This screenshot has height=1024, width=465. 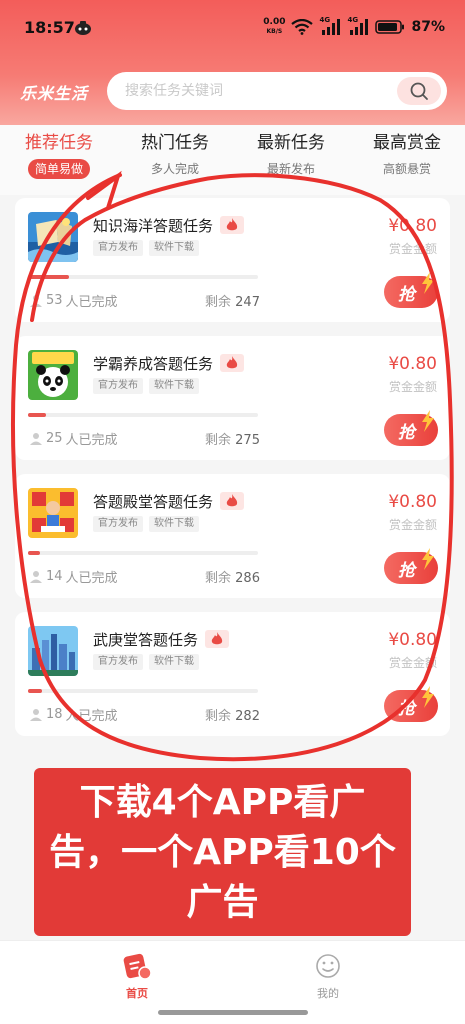 I want to click on wifi-icon, so click(x=302, y=27).